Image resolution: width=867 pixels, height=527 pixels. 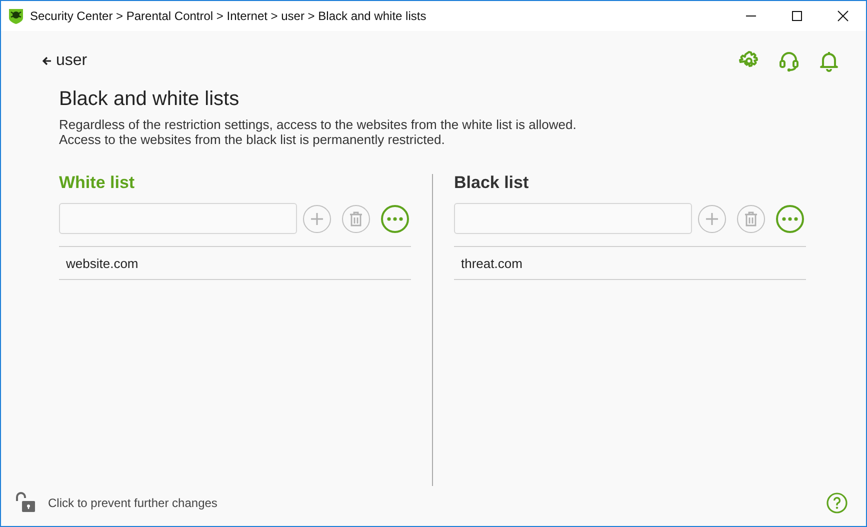 I want to click on page-heading: Black and white lists, so click(x=149, y=99).